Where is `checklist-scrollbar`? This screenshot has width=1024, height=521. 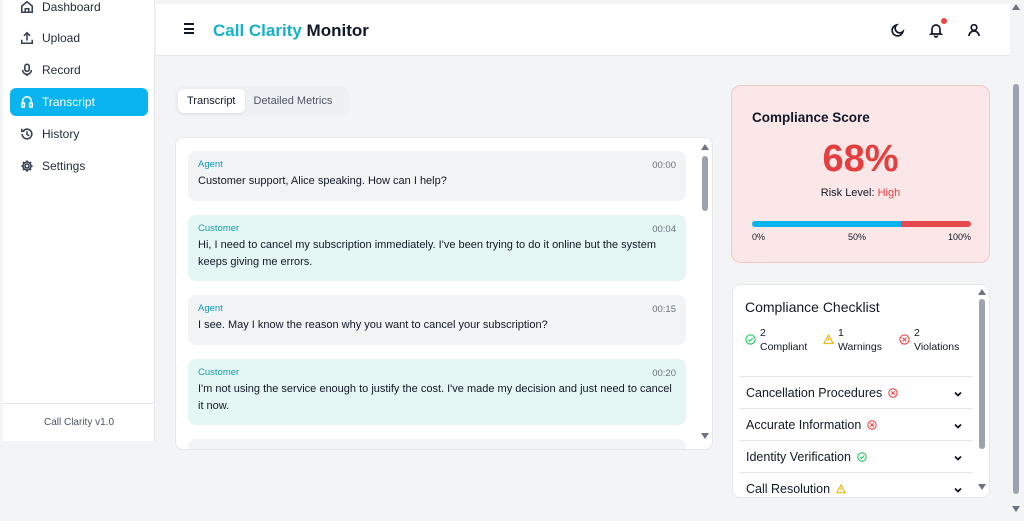 checklist-scrollbar is located at coordinates (982, 392).